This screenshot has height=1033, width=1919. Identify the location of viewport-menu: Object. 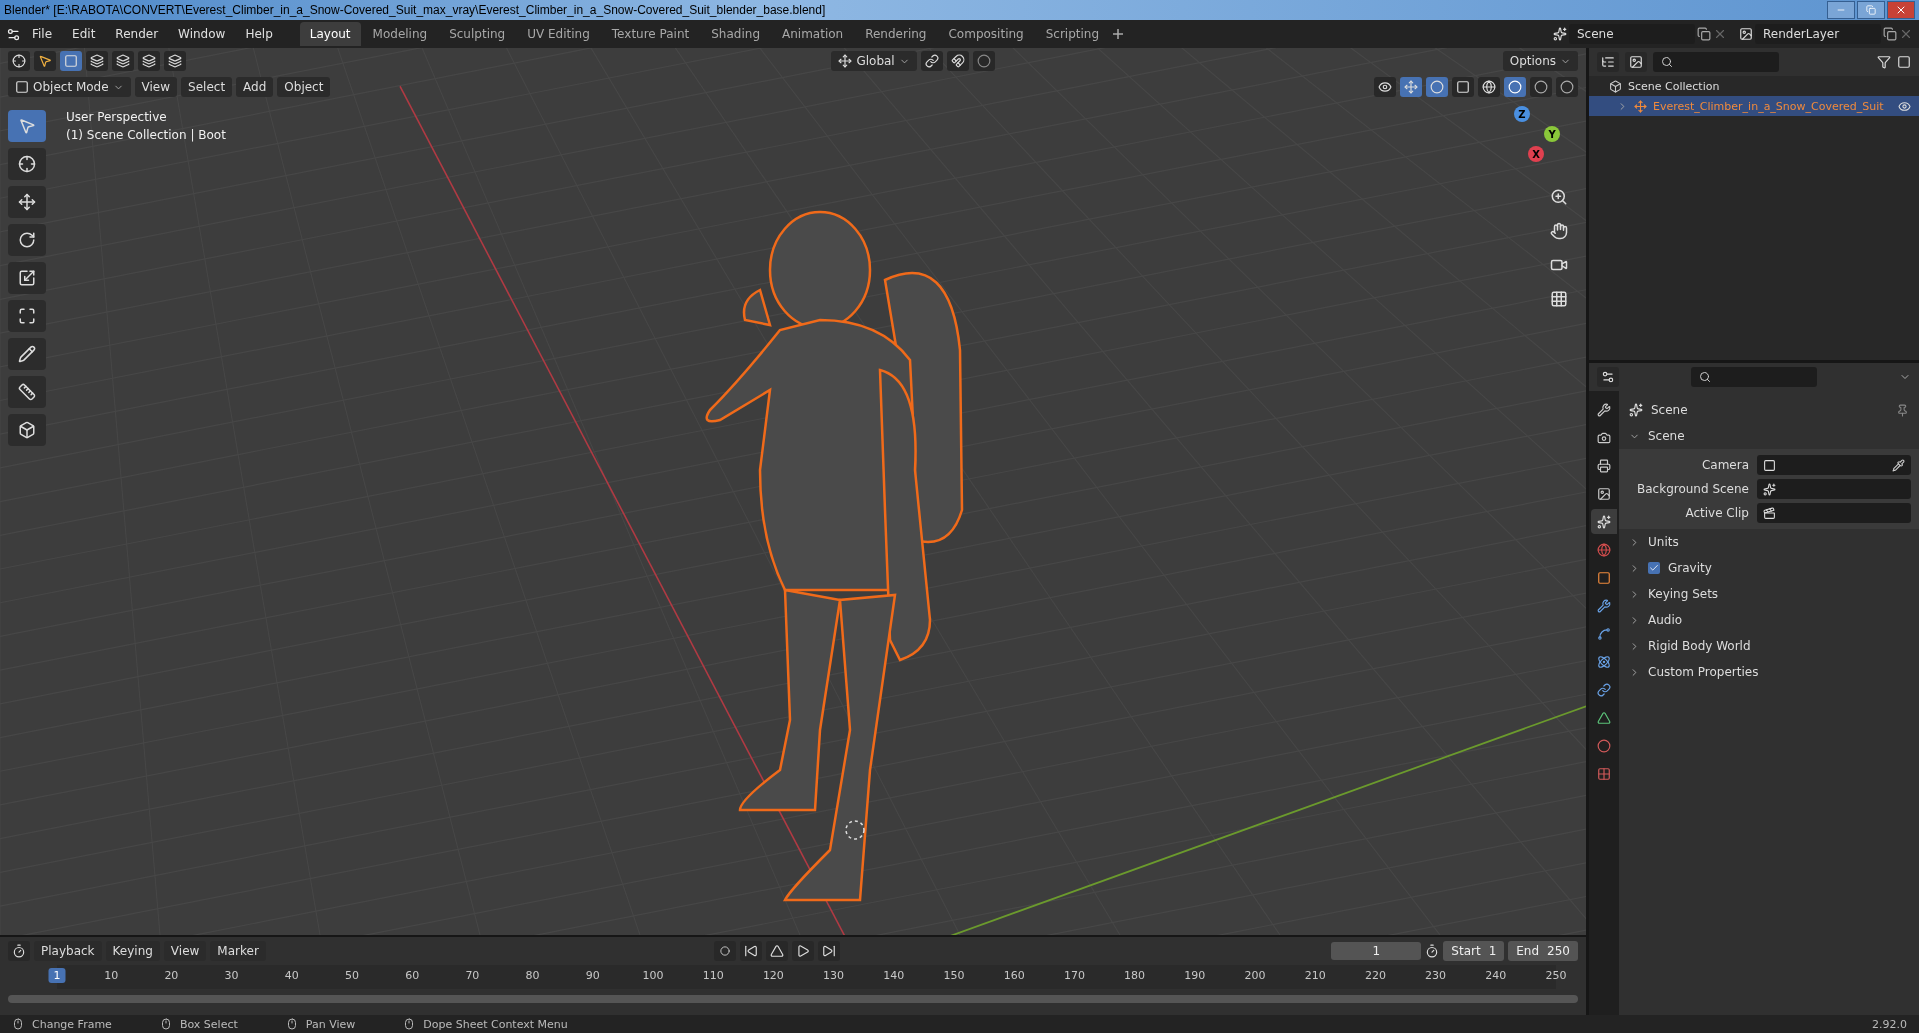
(304, 87).